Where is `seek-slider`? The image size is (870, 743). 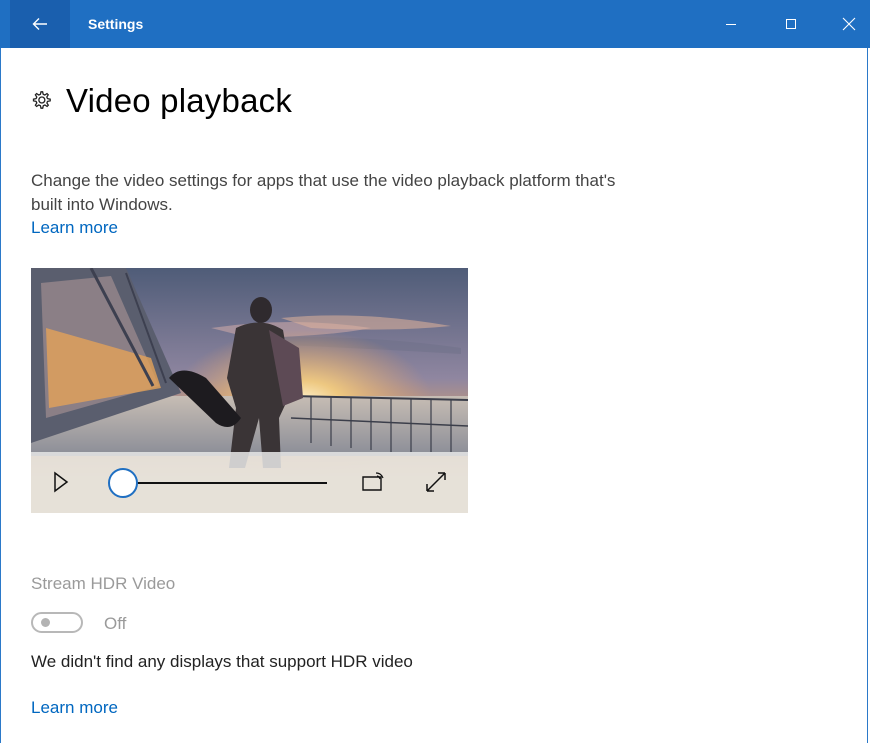 seek-slider is located at coordinates (220, 483).